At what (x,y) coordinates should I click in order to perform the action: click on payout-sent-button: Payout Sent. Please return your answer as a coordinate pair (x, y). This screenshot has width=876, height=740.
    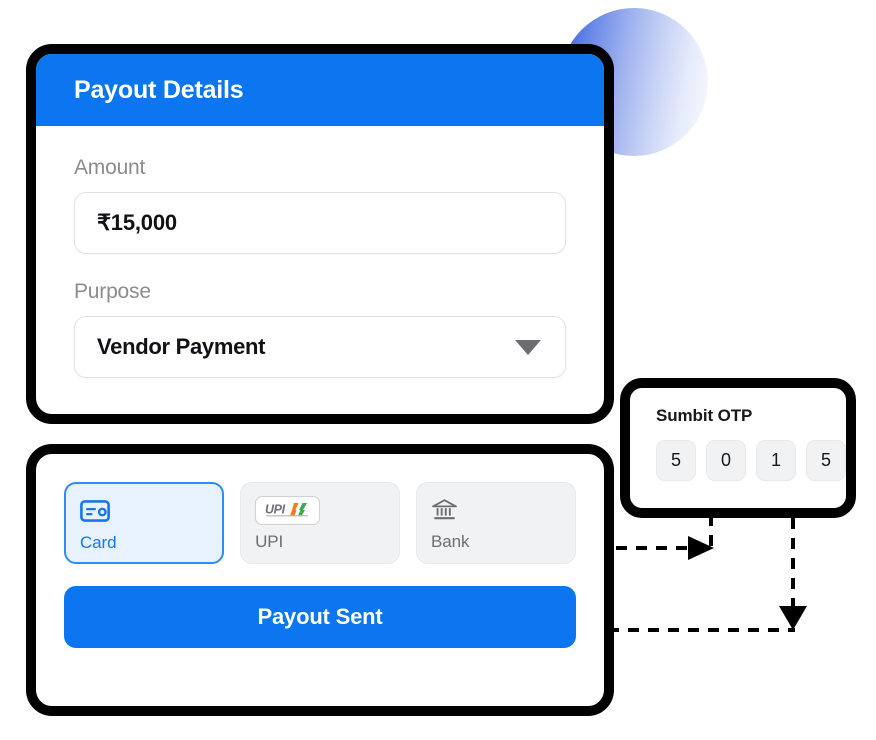
    Looking at the image, I should click on (320, 617).